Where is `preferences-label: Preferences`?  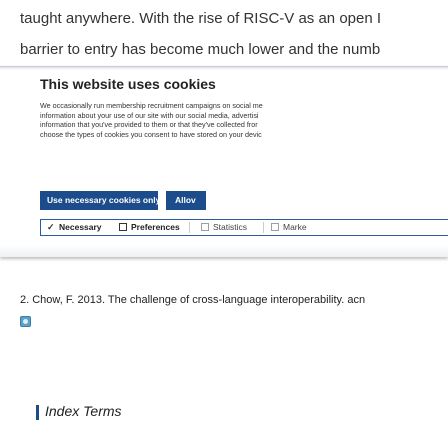
preferences-label: Preferences is located at coordinates (155, 227).